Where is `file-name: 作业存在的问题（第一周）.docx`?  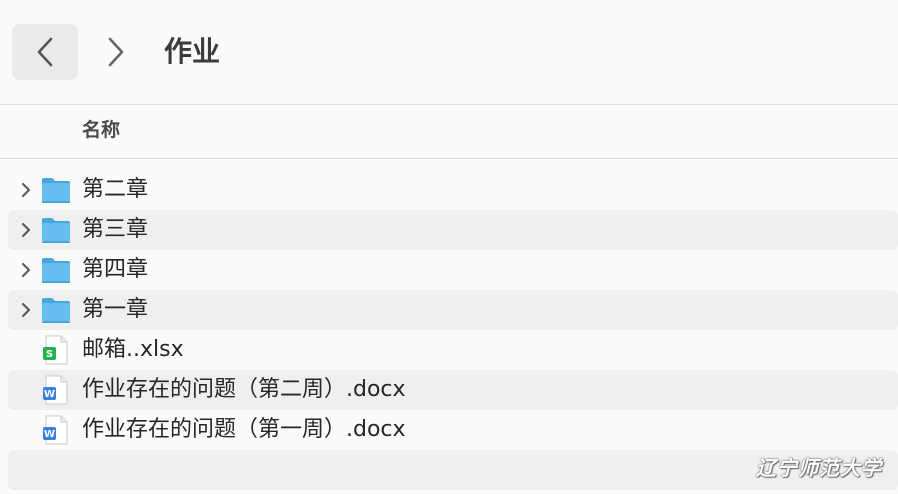 file-name: 作业存在的问题（第一周）.docx is located at coordinates (244, 429).